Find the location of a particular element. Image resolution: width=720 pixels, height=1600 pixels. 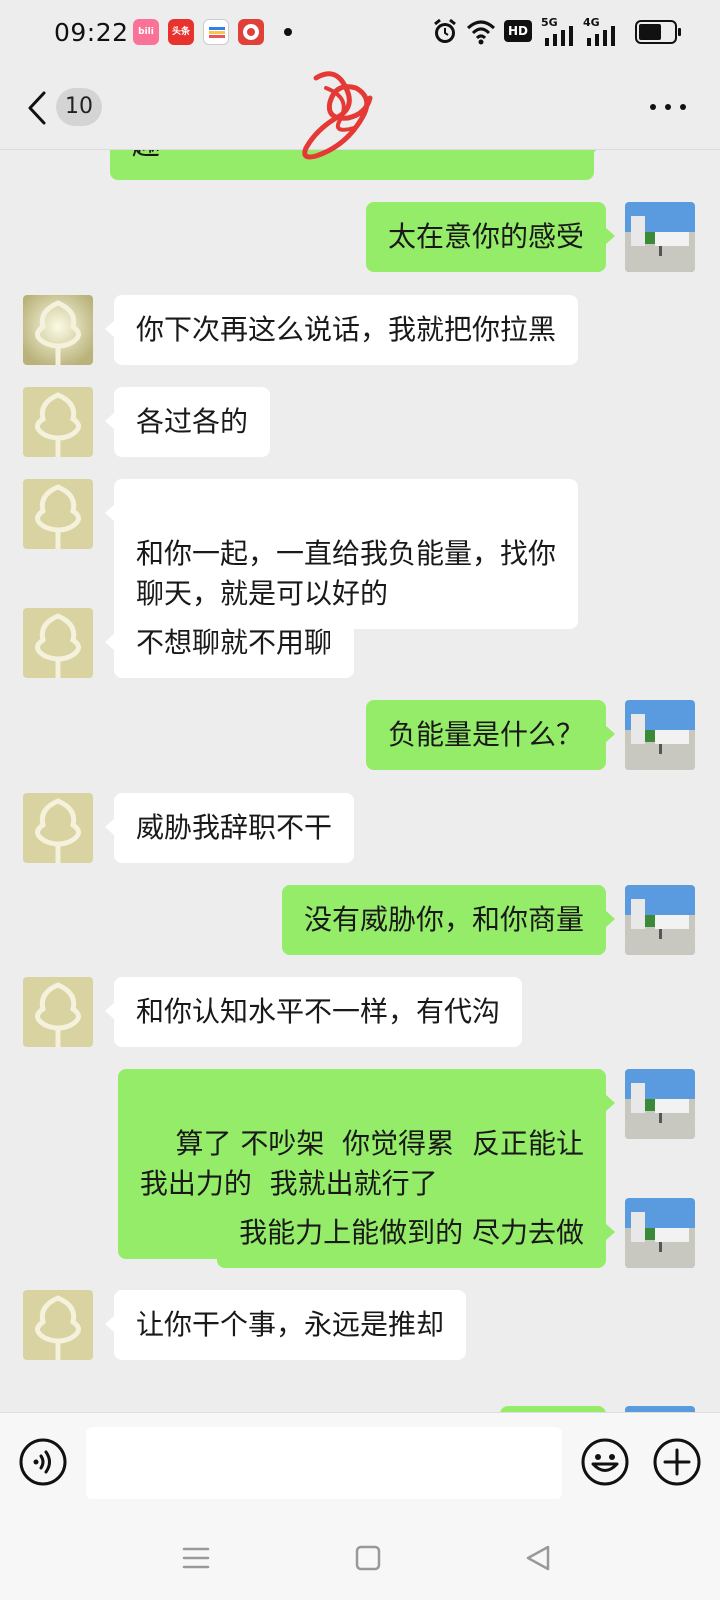

message-bubble-in: 让你干个事，永远是推却 is located at coordinates (285, 1325).